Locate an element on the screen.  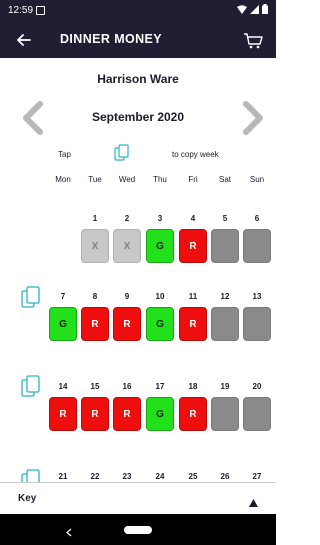
key-panel: Key is located at coordinates (138, 498).